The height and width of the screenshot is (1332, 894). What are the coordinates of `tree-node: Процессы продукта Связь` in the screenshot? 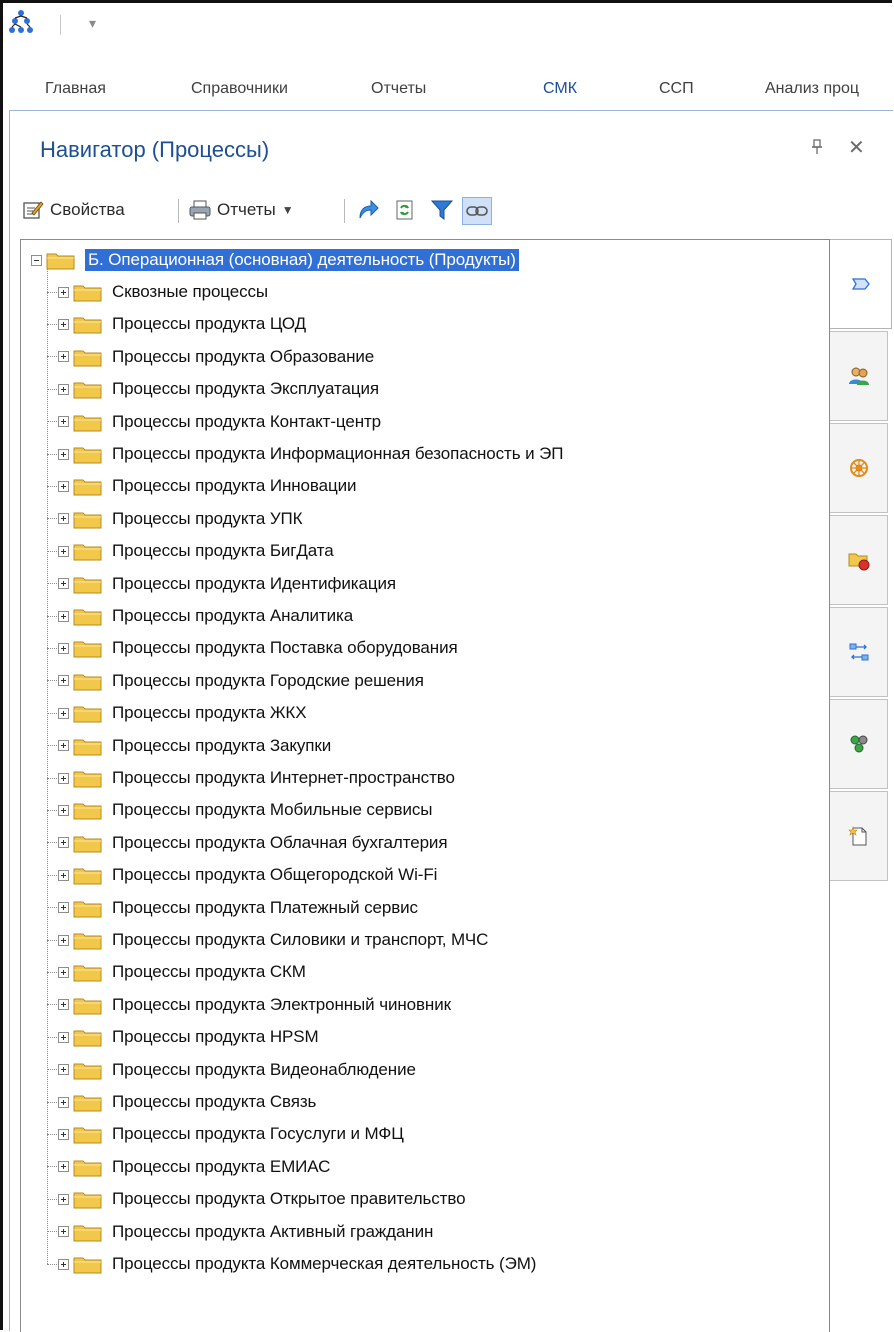 It's located at (181, 1102).